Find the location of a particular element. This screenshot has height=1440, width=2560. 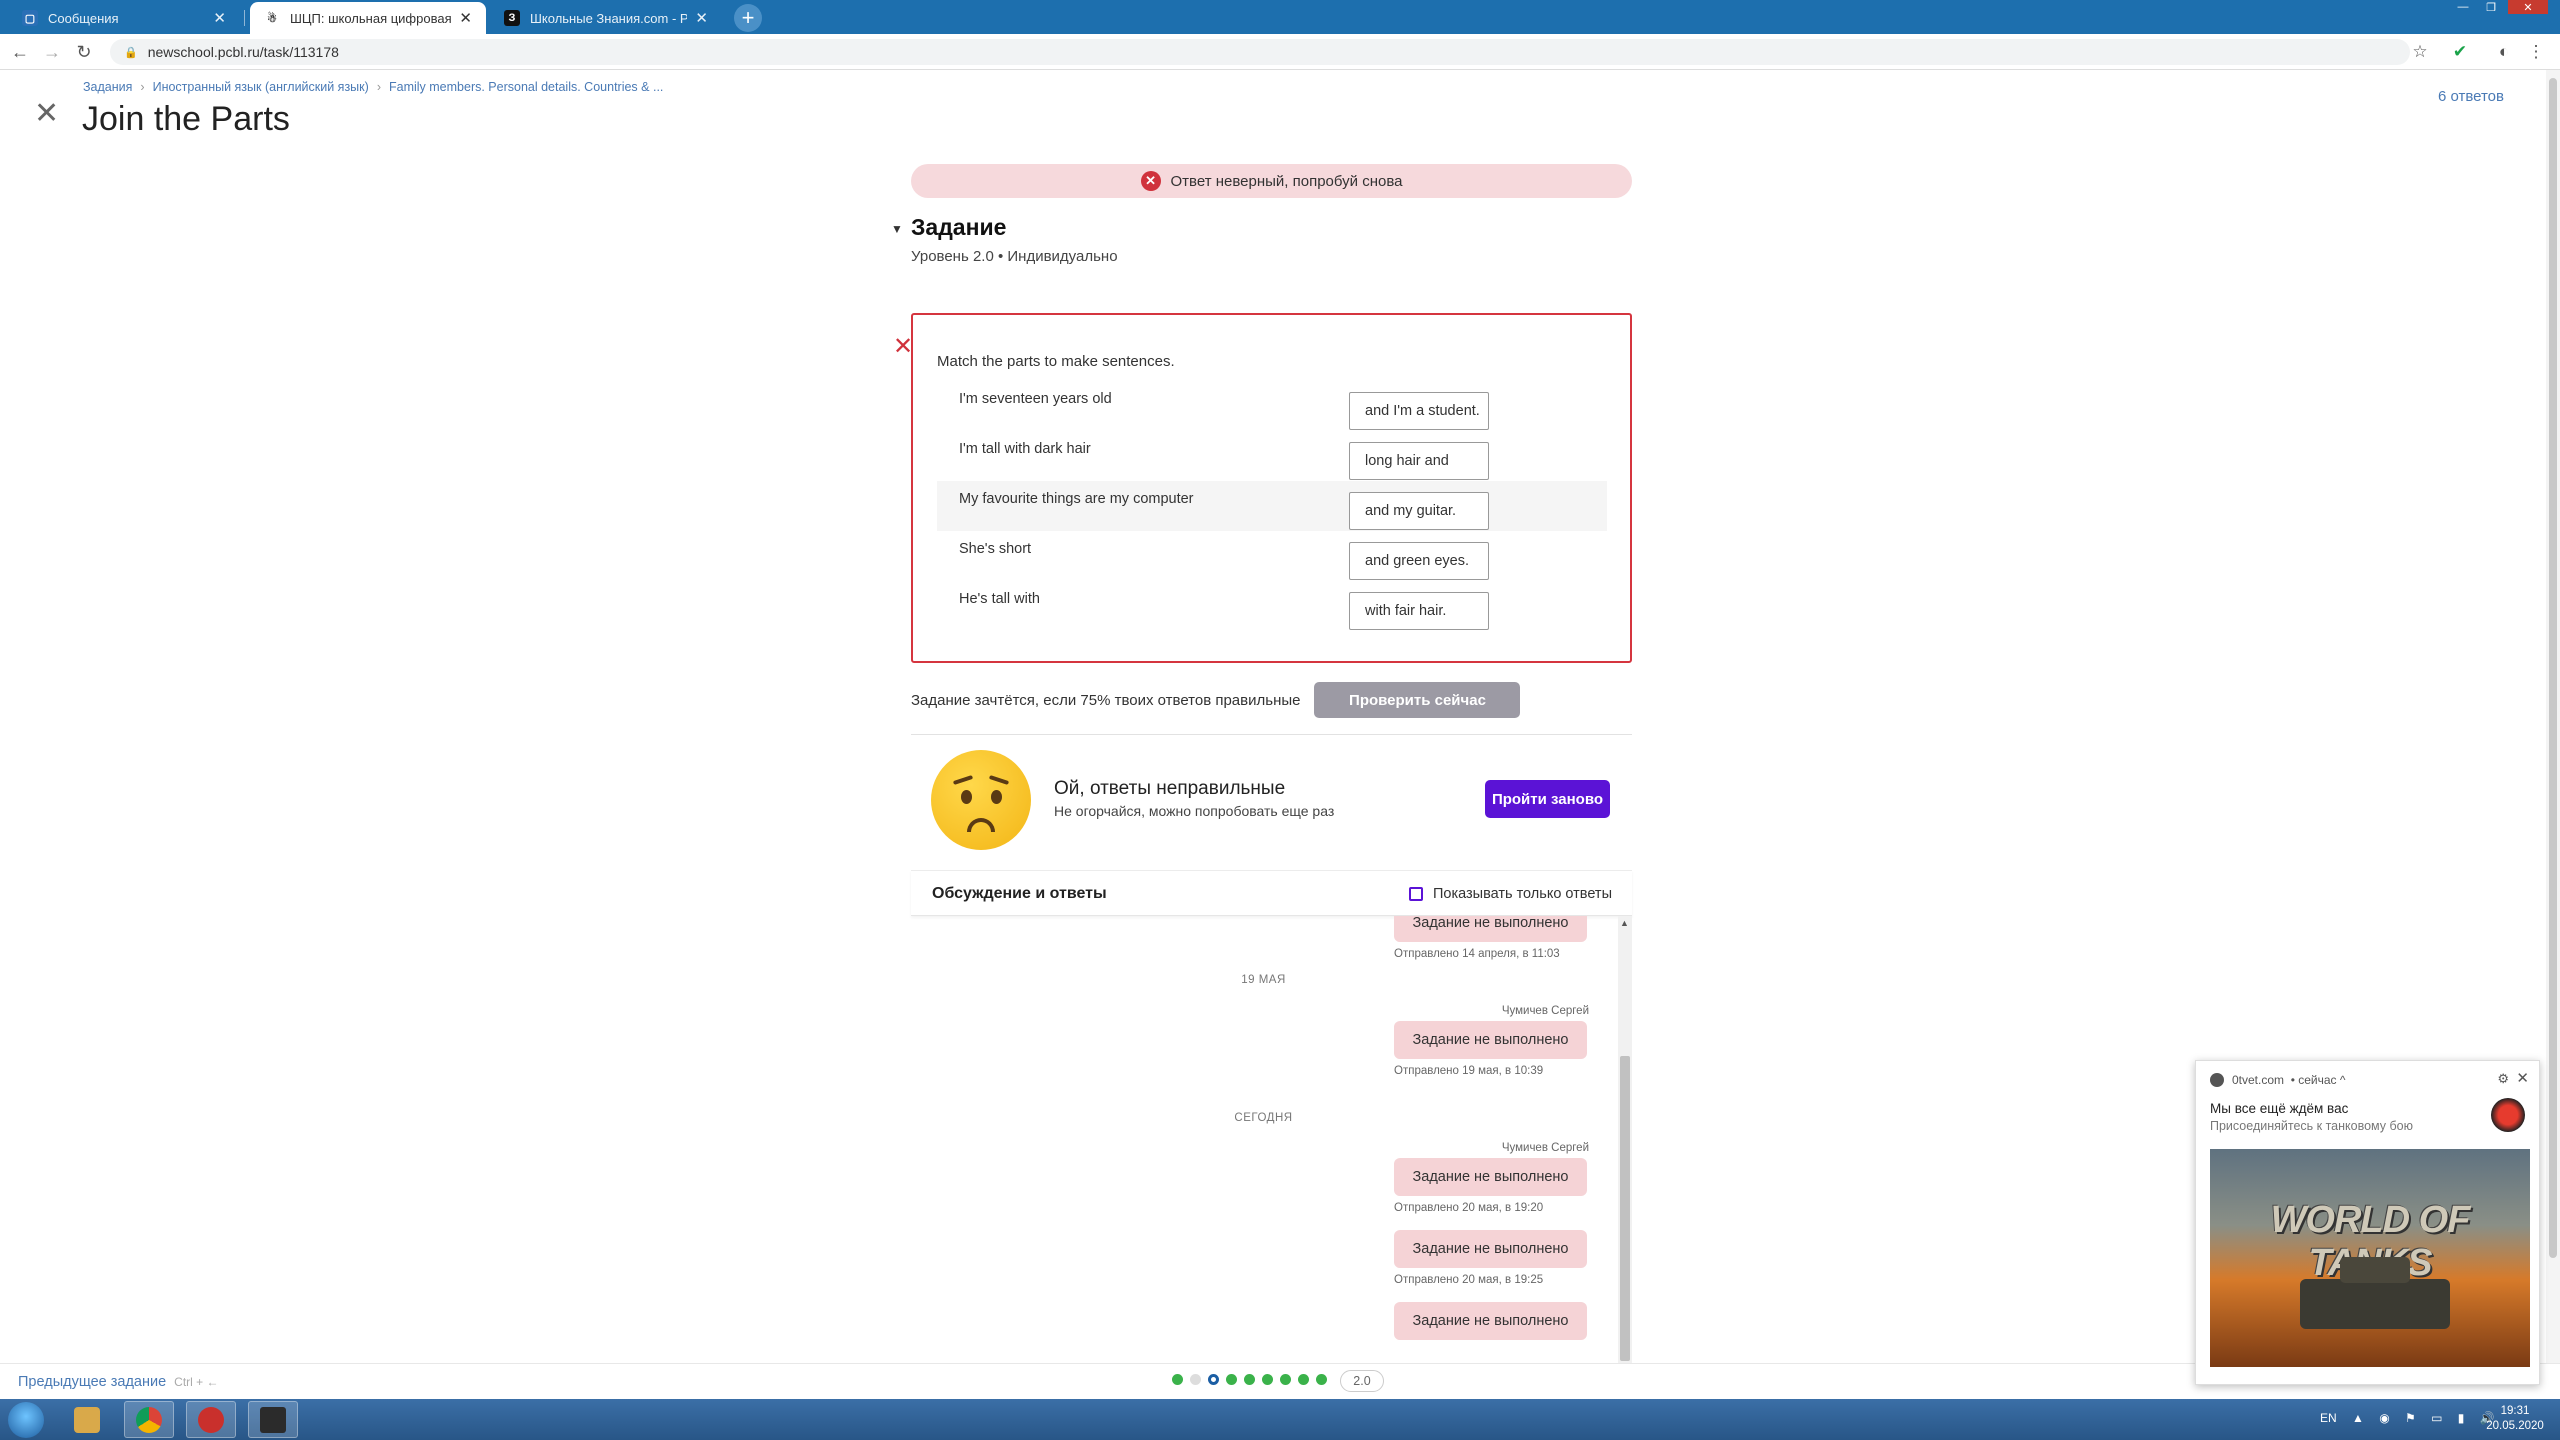

answers-count-link: 6 ответов is located at coordinates (2471, 96).